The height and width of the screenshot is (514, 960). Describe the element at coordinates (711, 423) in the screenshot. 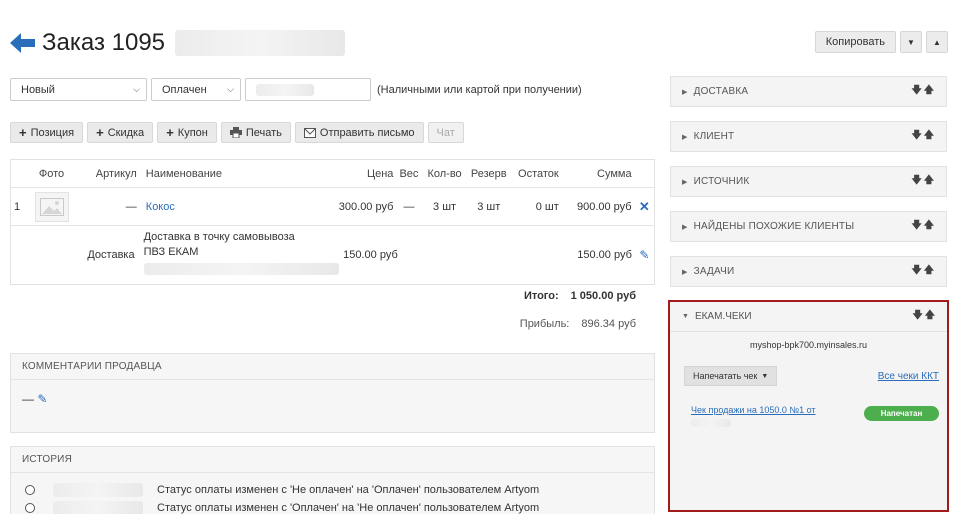

I see `redacted-receipt-date` at that location.